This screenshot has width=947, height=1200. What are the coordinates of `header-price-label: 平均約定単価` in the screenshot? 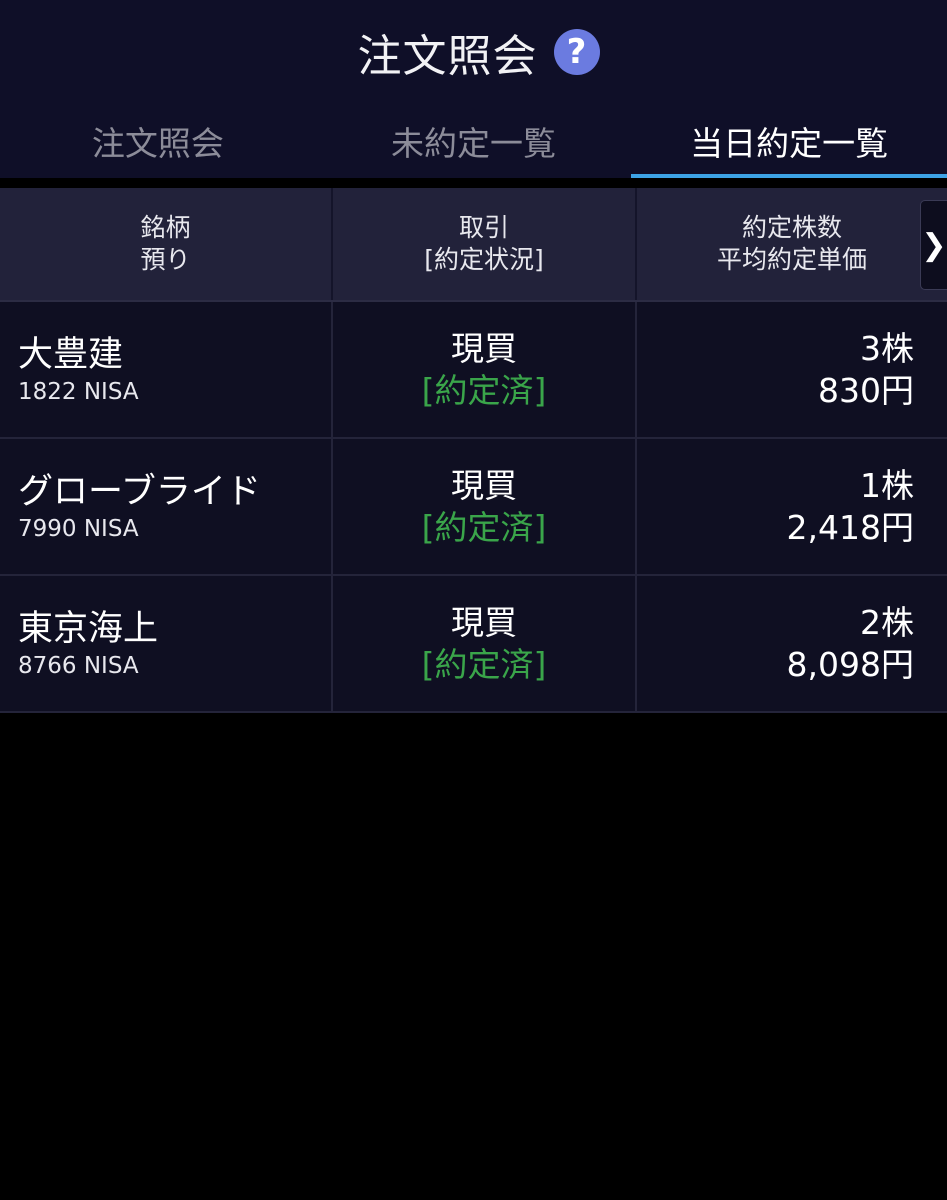 It's located at (791, 259).